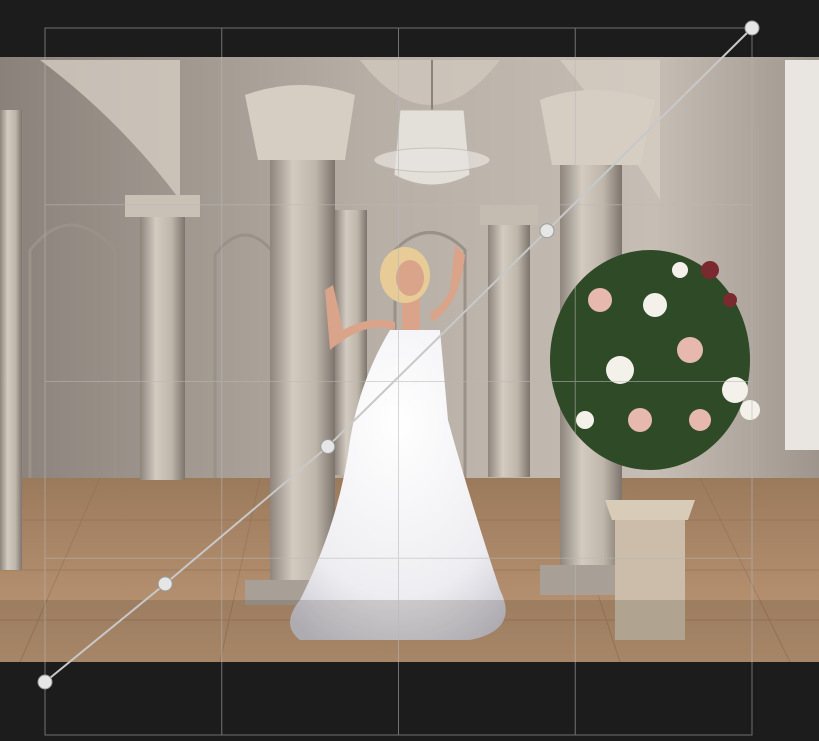 This screenshot has height=741, width=819. Describe the element at coordinates (802, 255) in the screenshot. I see `window` at that location.